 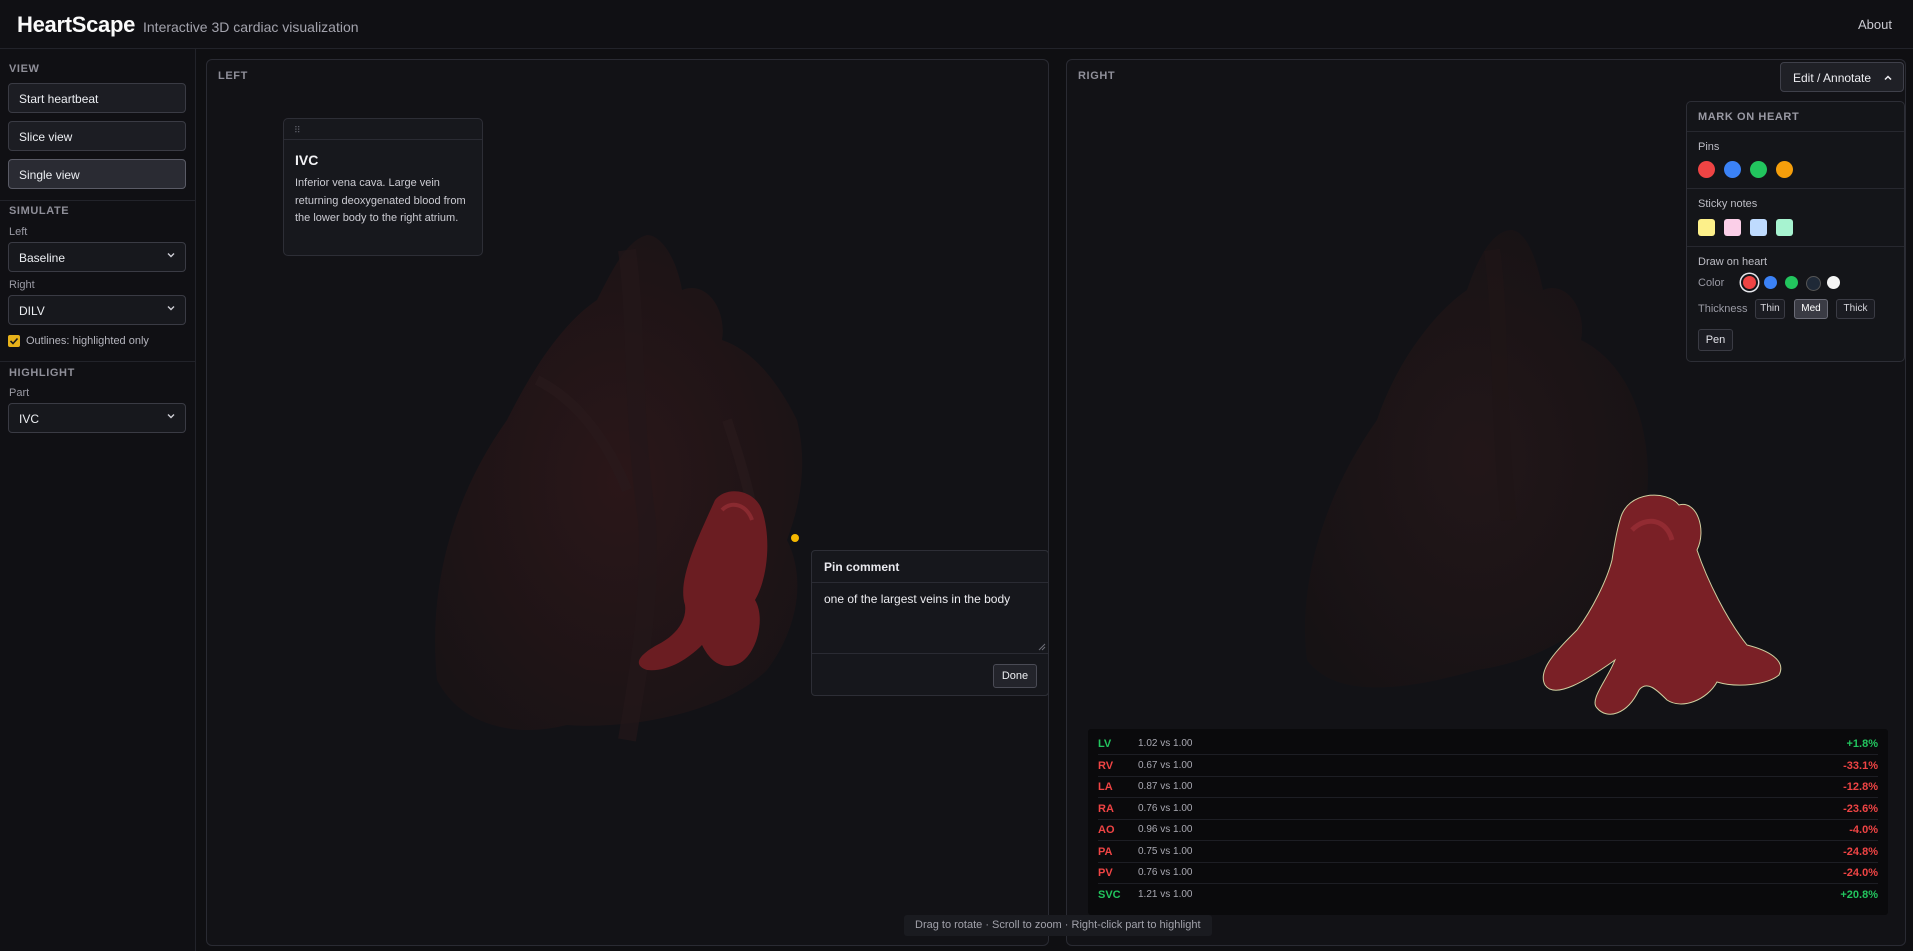 What do you see at coordinates (1488, 787) in the screenshot?
I see `stats-row: LA 0.87 vs 1.00 -12.8%` at bounding box center [1488, 787].